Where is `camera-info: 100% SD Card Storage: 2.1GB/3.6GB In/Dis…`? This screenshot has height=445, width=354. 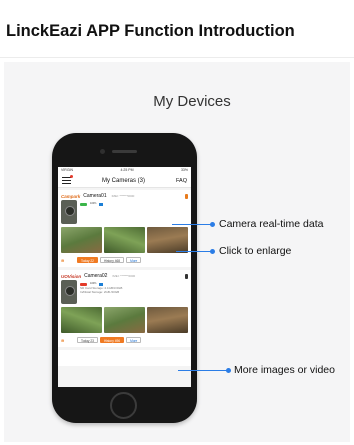
camera-info: 100% SD Card Storage: 2.1GB/3.6GB In/Dis… is located at coordinates (134, 292).